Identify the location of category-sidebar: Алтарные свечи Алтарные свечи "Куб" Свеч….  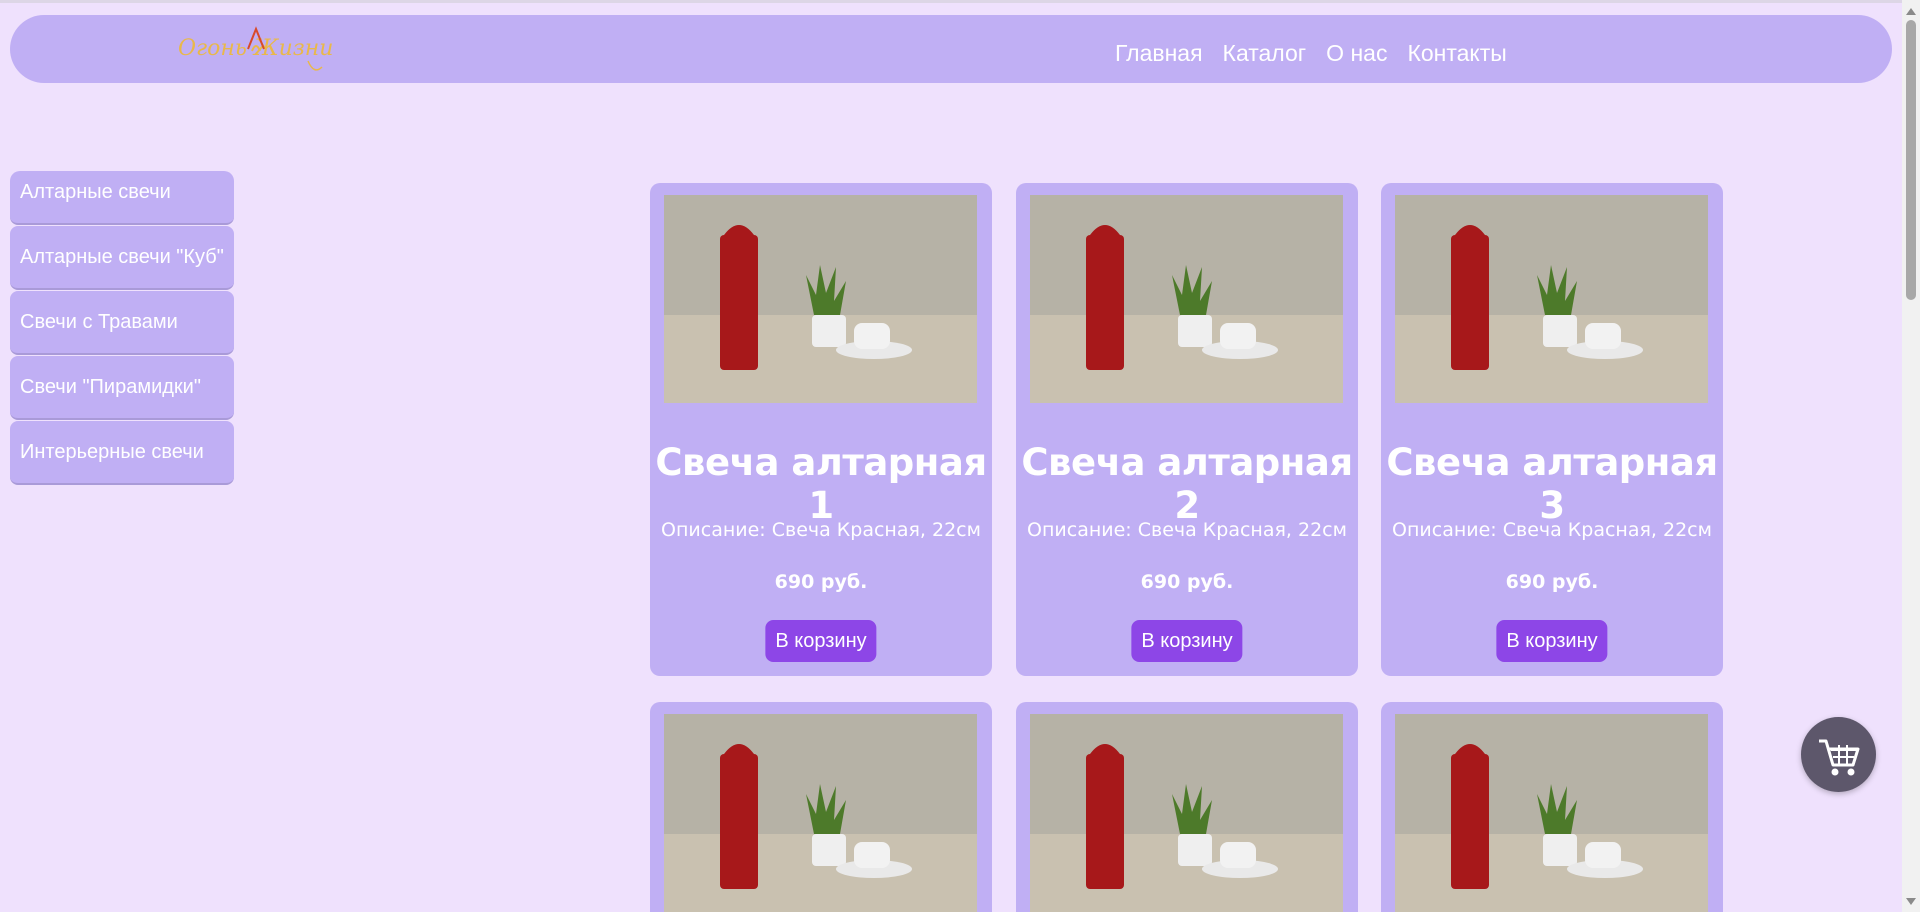
(122, 328).